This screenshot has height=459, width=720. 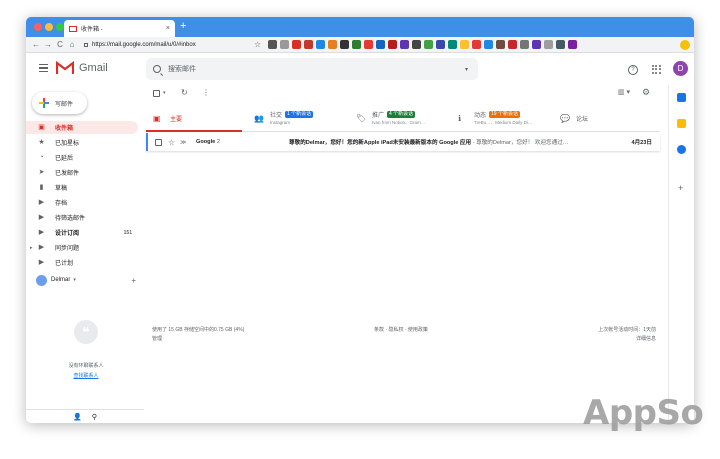 What do you see at coordinates (624, 92) in the screenshot?
I see `density-toggle-icon: ▥ ▾` at bounding box center [624, 92].